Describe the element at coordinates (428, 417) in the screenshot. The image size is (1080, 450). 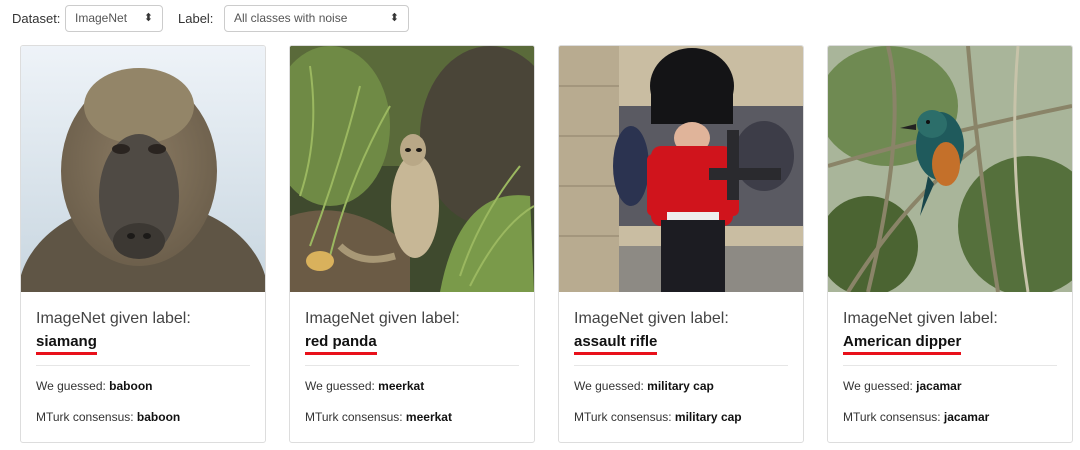
I see `mturk-value: meerkat` at that location.